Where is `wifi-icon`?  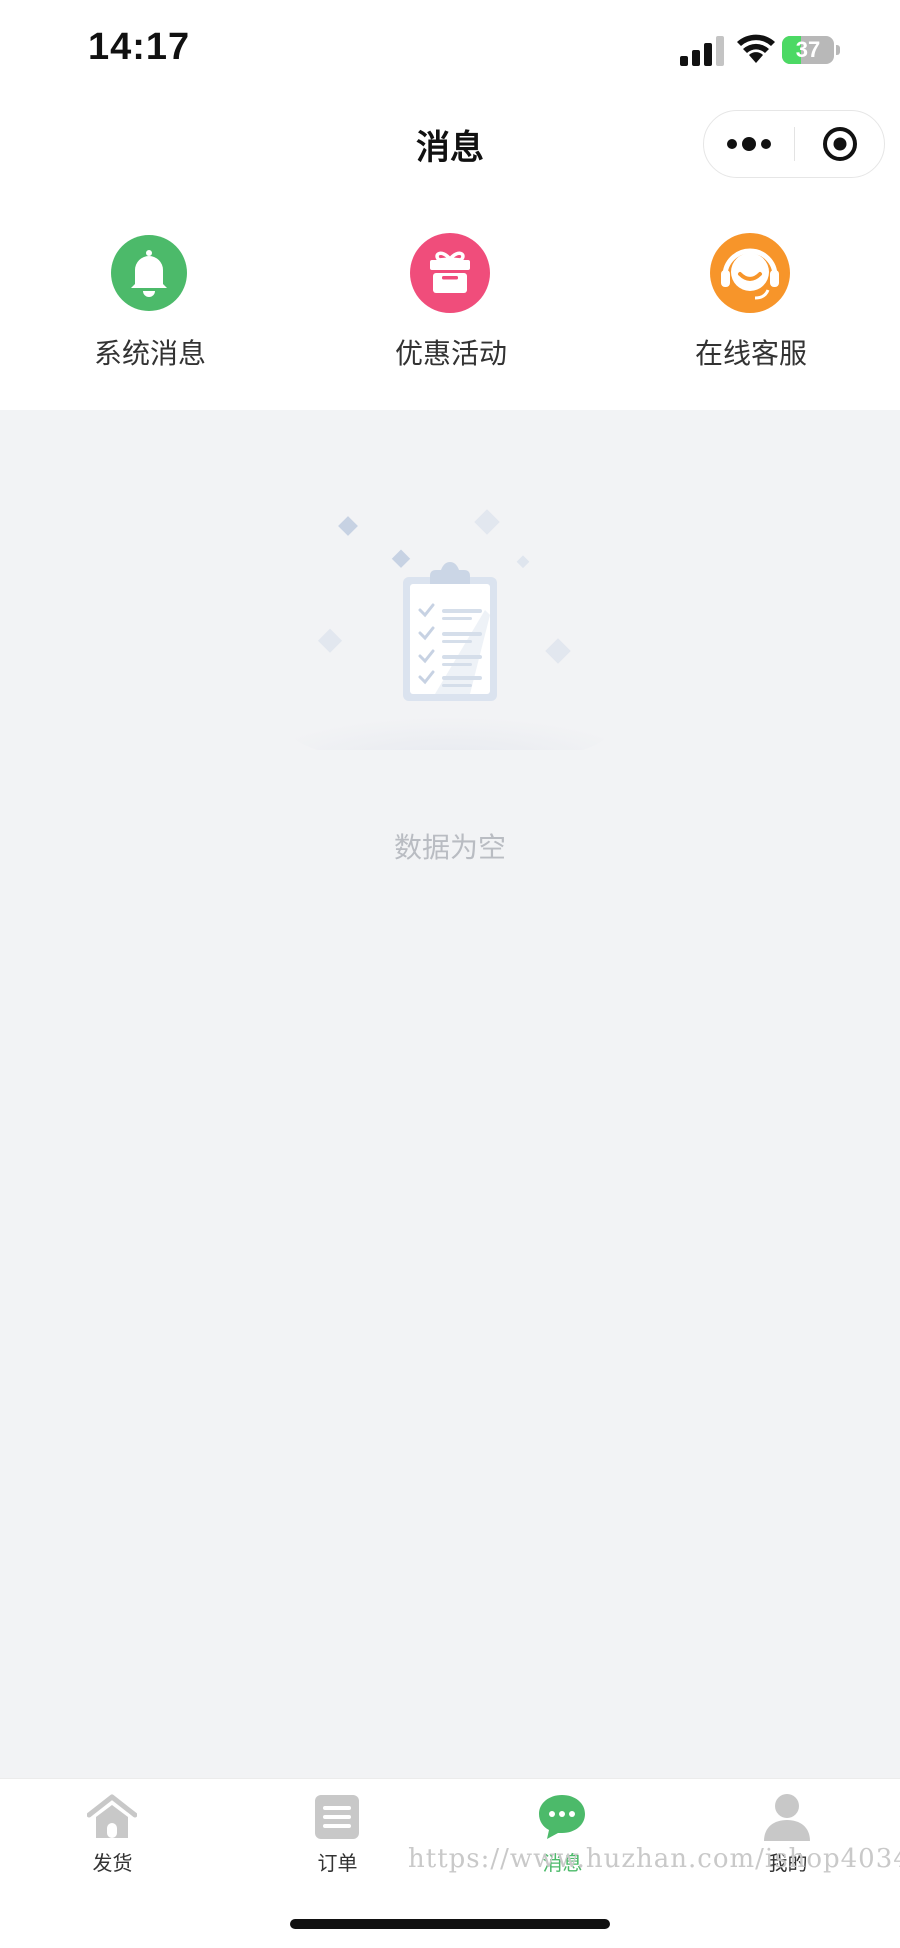
wifi-icon is located at coordinates (756, 48).